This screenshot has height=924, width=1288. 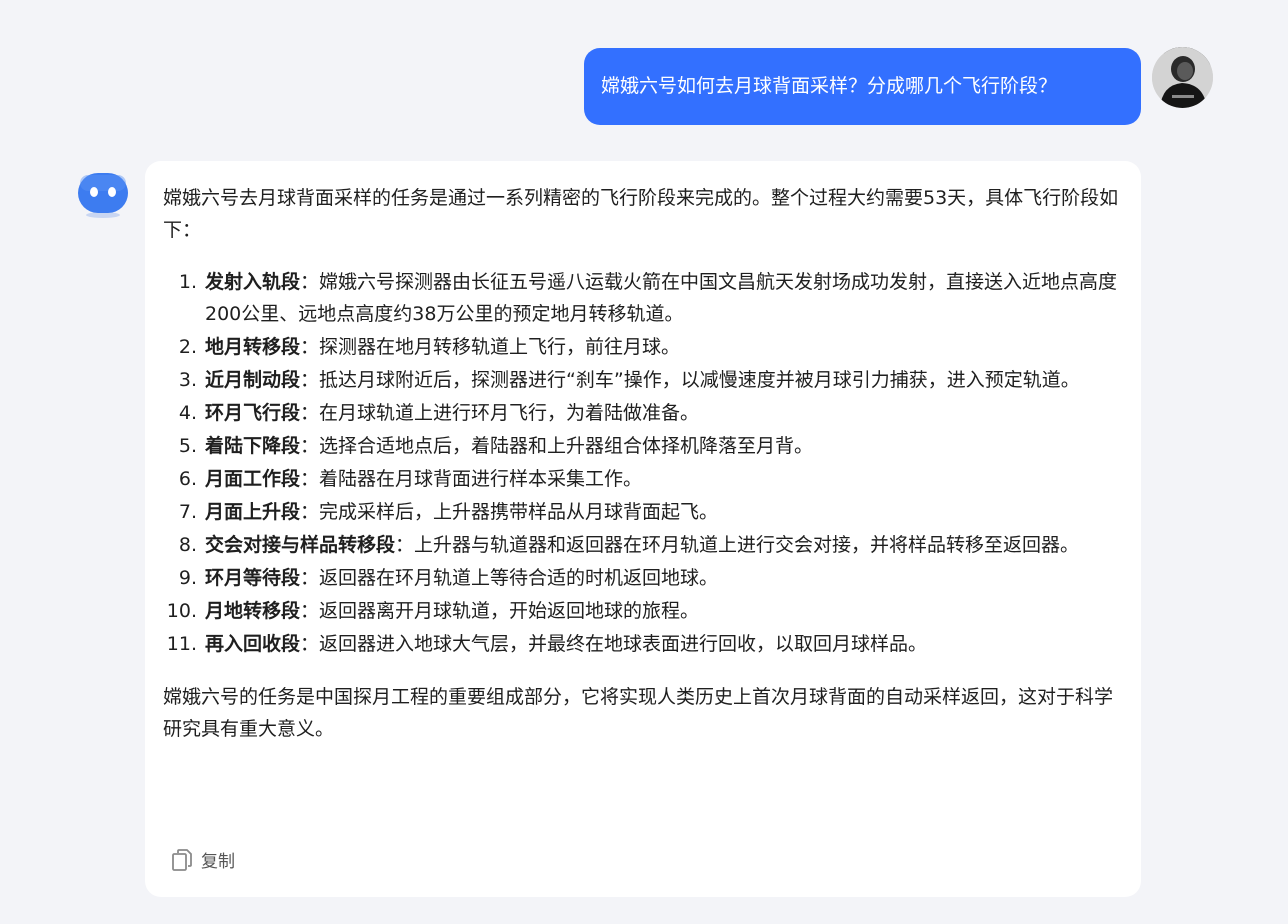 I want to click on list-item-number: 9., so click(x=187, y=578).